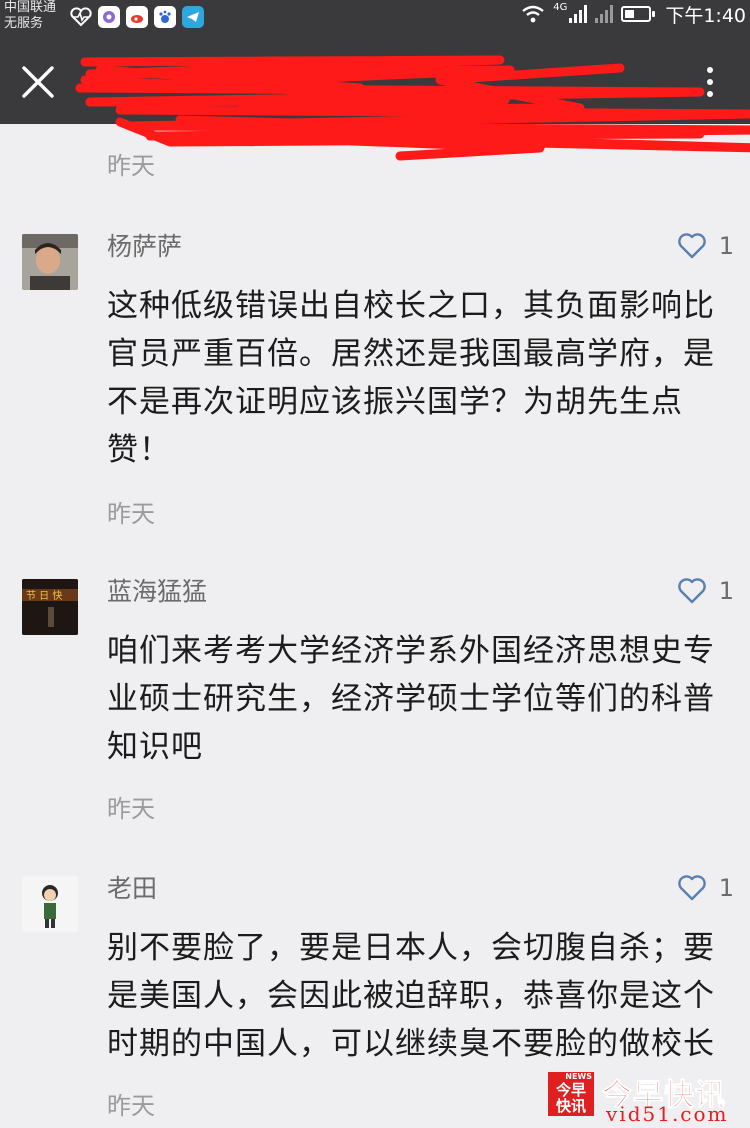  What do you see at coordinates (667, 1114) in the screenshot?
I see `watermark-url: vid51.com` at bounding box center [667, 1114].